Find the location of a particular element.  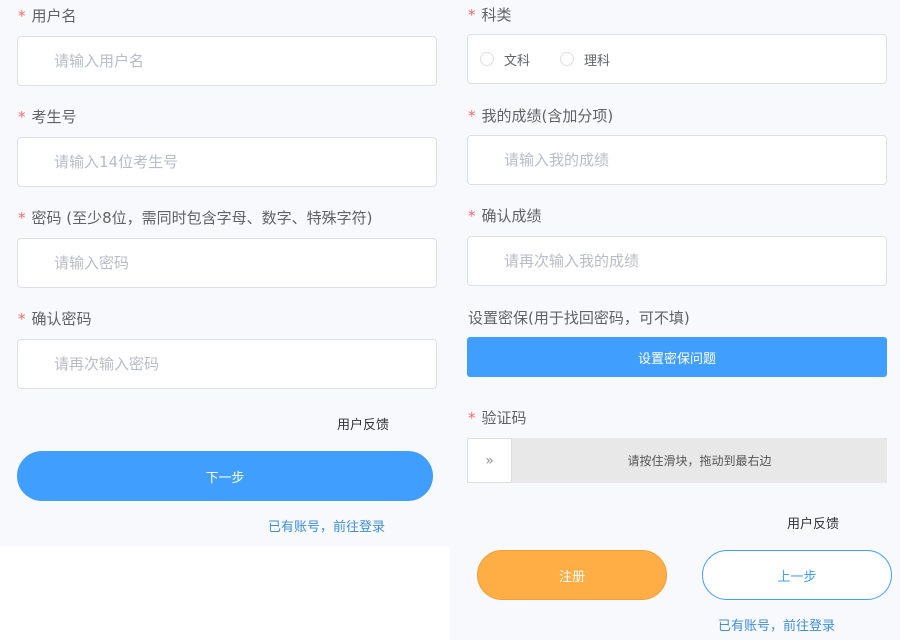

subject-label: * 科类 is located at coordinates (490, 15).